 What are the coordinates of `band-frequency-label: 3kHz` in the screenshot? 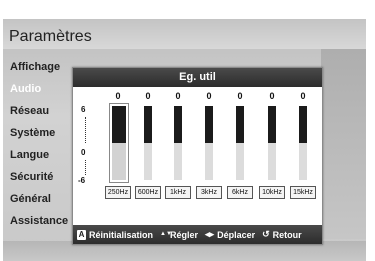 It's located at (209, 192).